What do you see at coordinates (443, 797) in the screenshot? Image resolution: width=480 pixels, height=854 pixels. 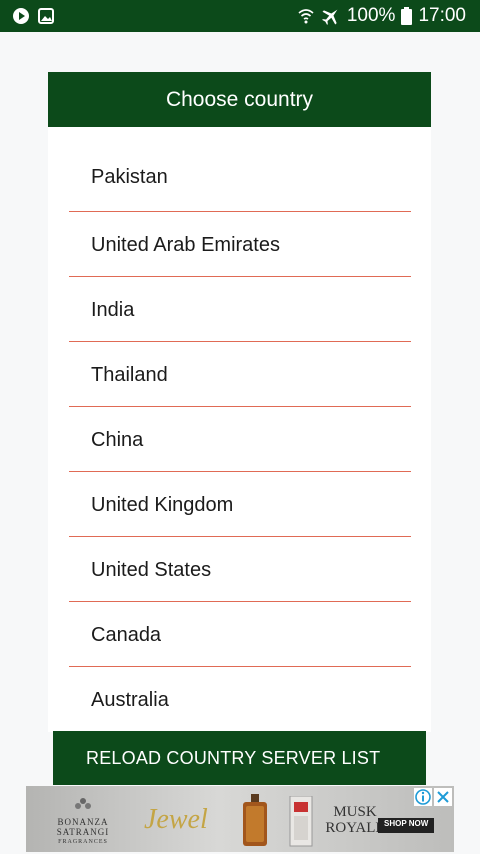 I see `ad-close-icon` at bounding box center [443, 797].